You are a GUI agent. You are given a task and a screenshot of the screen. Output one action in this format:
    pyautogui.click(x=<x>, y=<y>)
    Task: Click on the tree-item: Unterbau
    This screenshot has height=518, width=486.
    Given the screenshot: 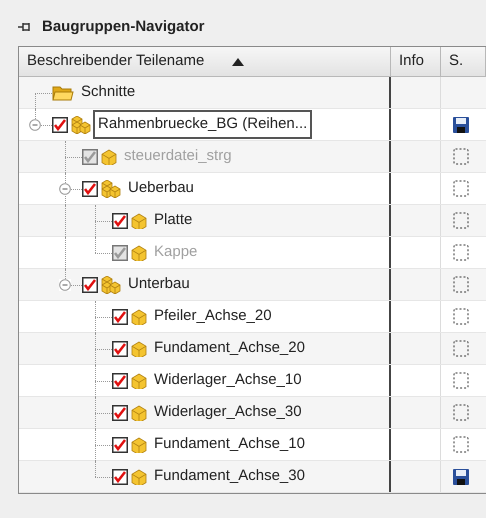 What is the action you would take?
    pyautogui.click(x=159, y=284)
    